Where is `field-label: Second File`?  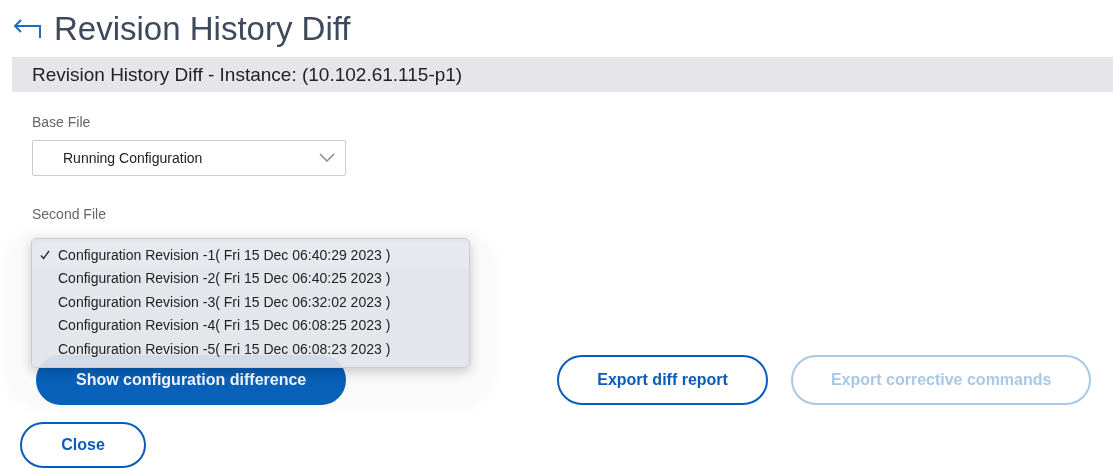
field-label: Second File is located at coordinates (69, 213).